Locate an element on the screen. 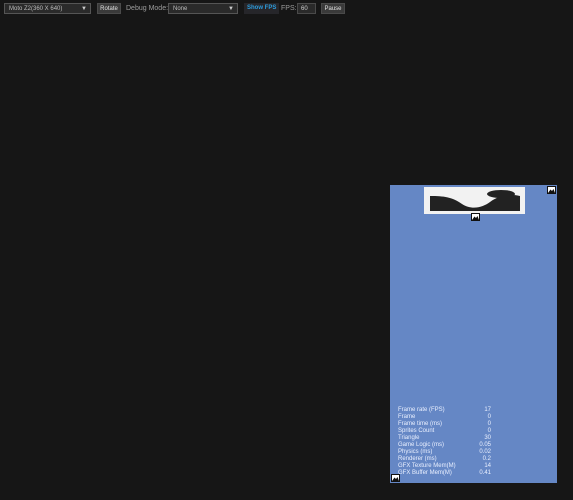  debug-mode-value: None is located at coordinates (180, 9).